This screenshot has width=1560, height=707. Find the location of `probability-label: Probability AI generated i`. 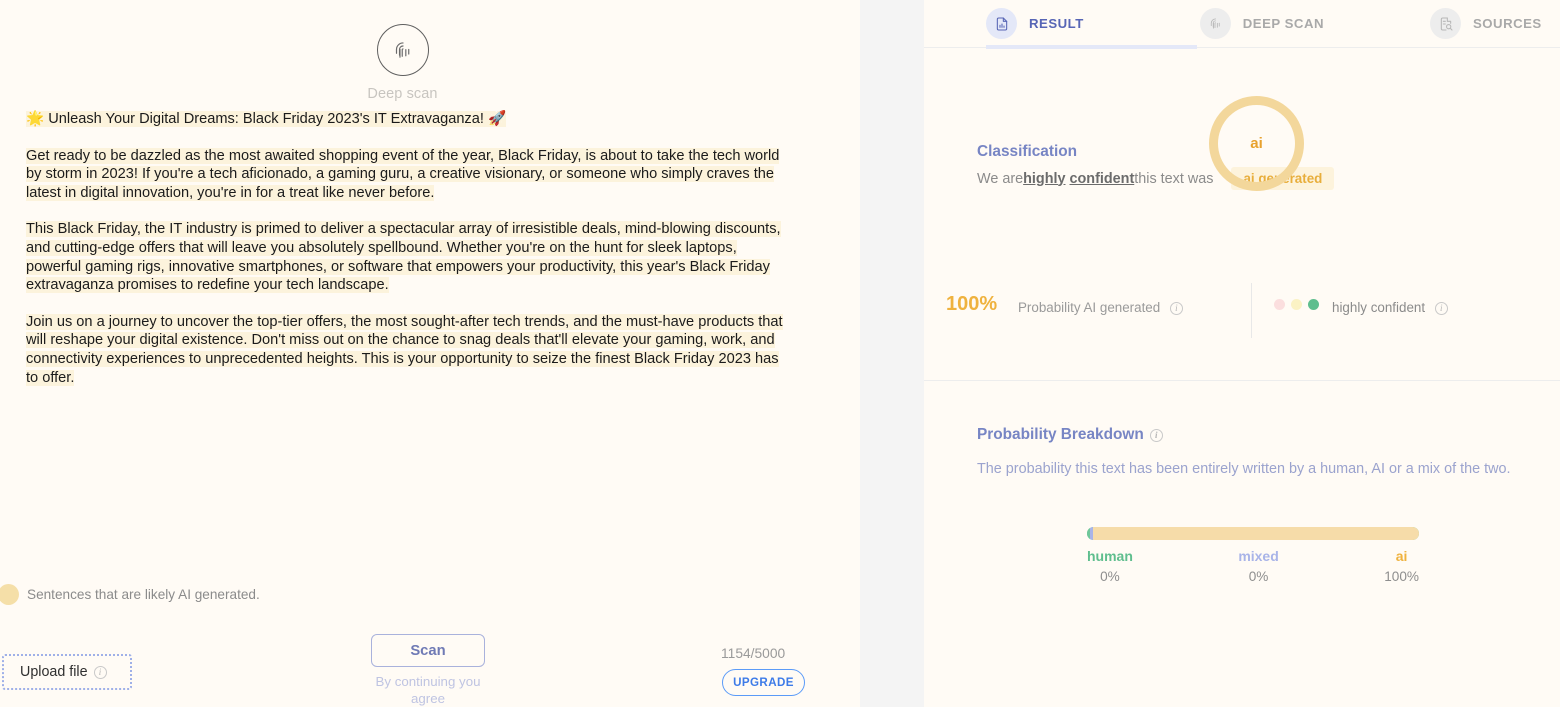

probability-label: Probability AI generated i is located at coordinates (1100, 307).